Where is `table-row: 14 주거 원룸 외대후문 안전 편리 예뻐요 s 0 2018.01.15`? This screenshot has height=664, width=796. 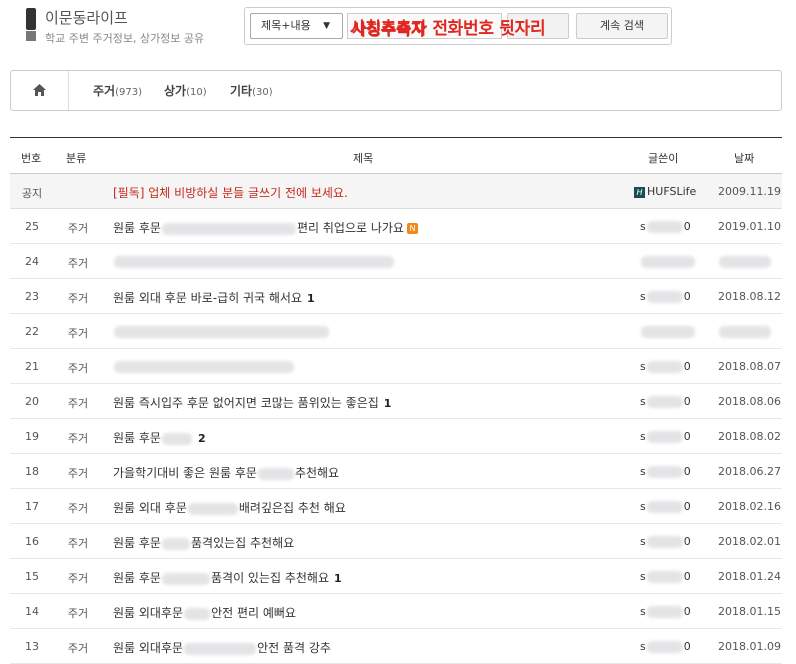
table-row: 14 주거 원룸 외대후문 안전 편리 예뻐요 s 0 2018.01.15 is located at coordinates (396, 611).